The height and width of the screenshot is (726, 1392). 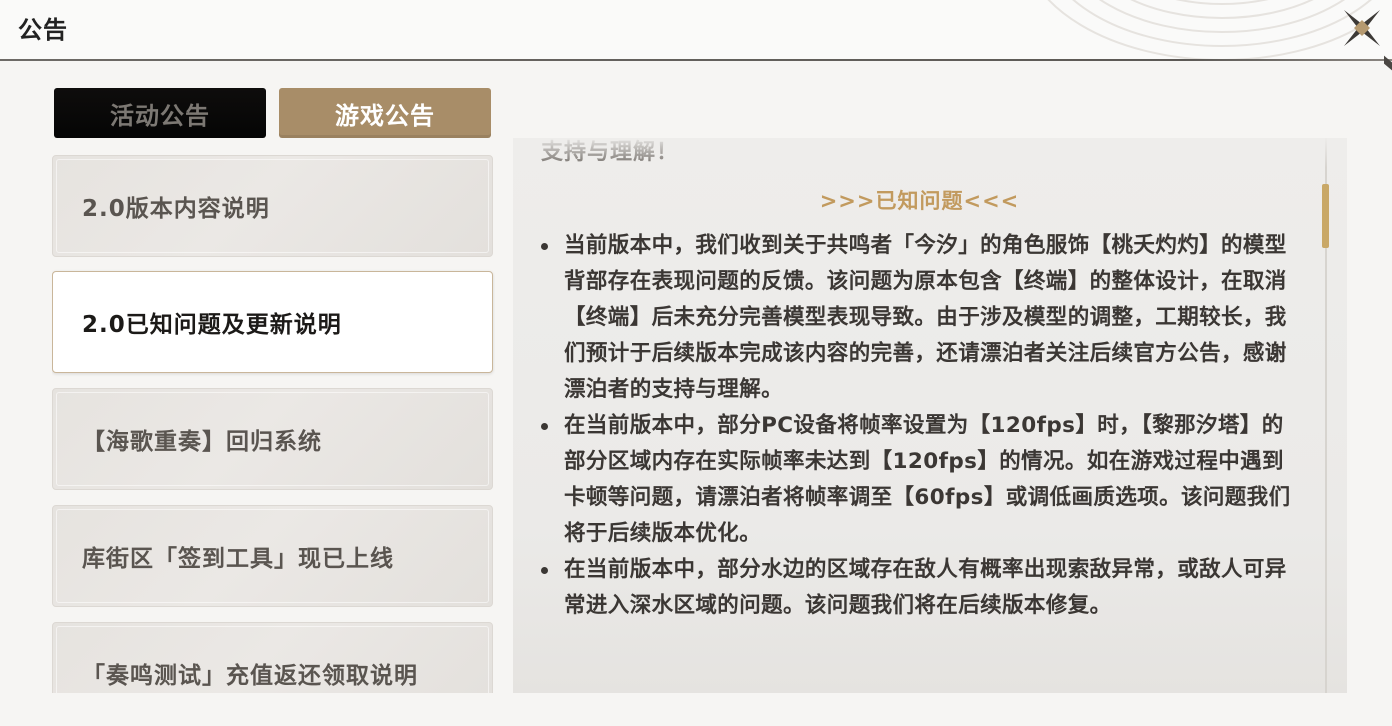 I want to click on close-button, so click(x=1362, y=28).